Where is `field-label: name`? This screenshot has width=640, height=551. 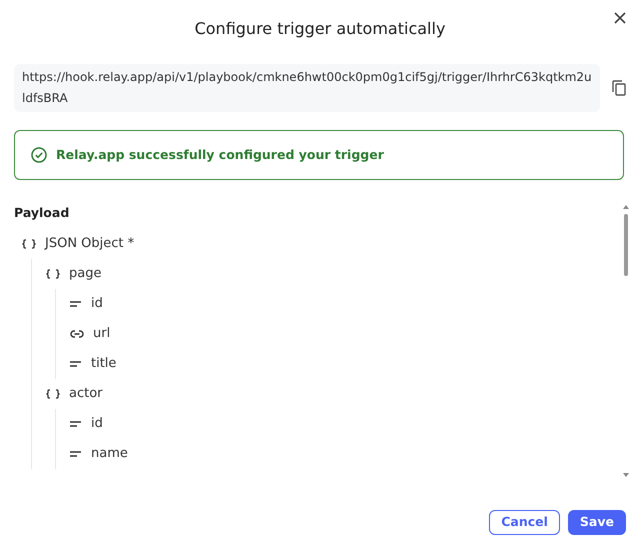 field-label: name is located at coordinates (109, 454).